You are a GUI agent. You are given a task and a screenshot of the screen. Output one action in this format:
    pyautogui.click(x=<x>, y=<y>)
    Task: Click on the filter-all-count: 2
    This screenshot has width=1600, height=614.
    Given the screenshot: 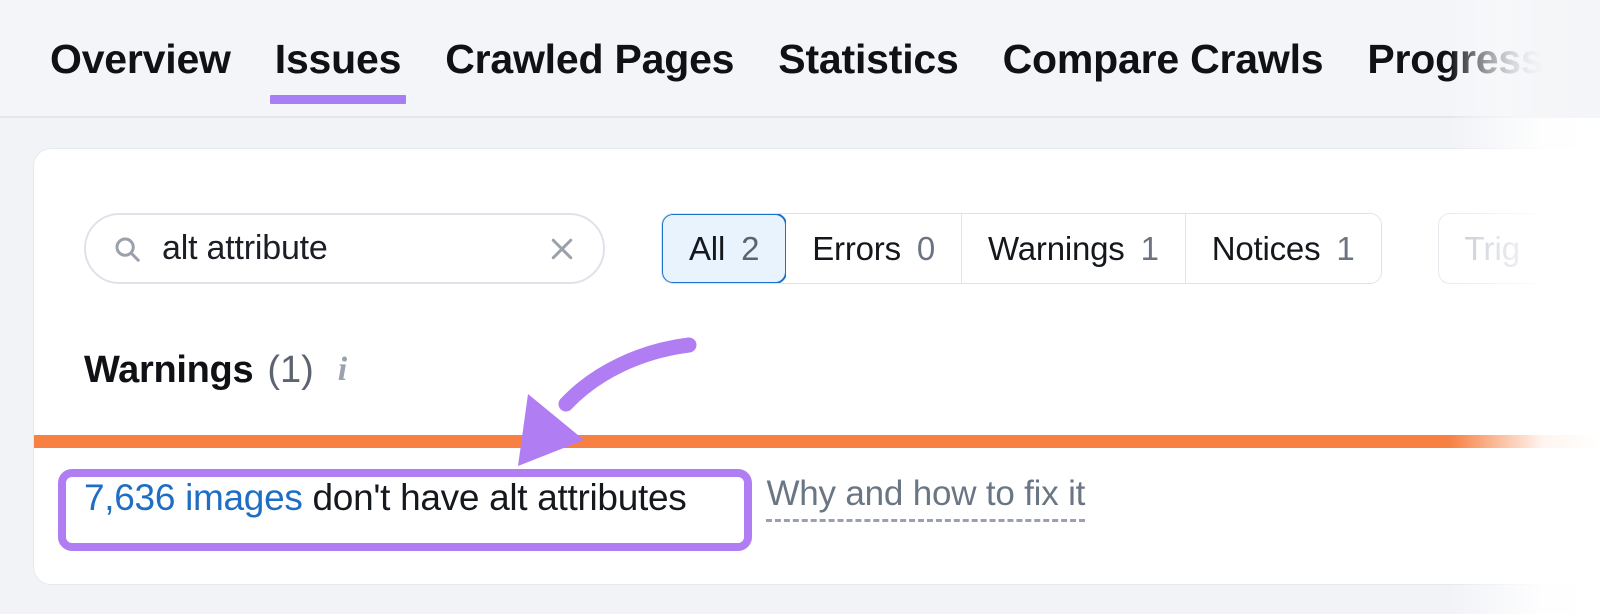 What is the action you would take?
    pyautogui.click(x=750, y=248)
    